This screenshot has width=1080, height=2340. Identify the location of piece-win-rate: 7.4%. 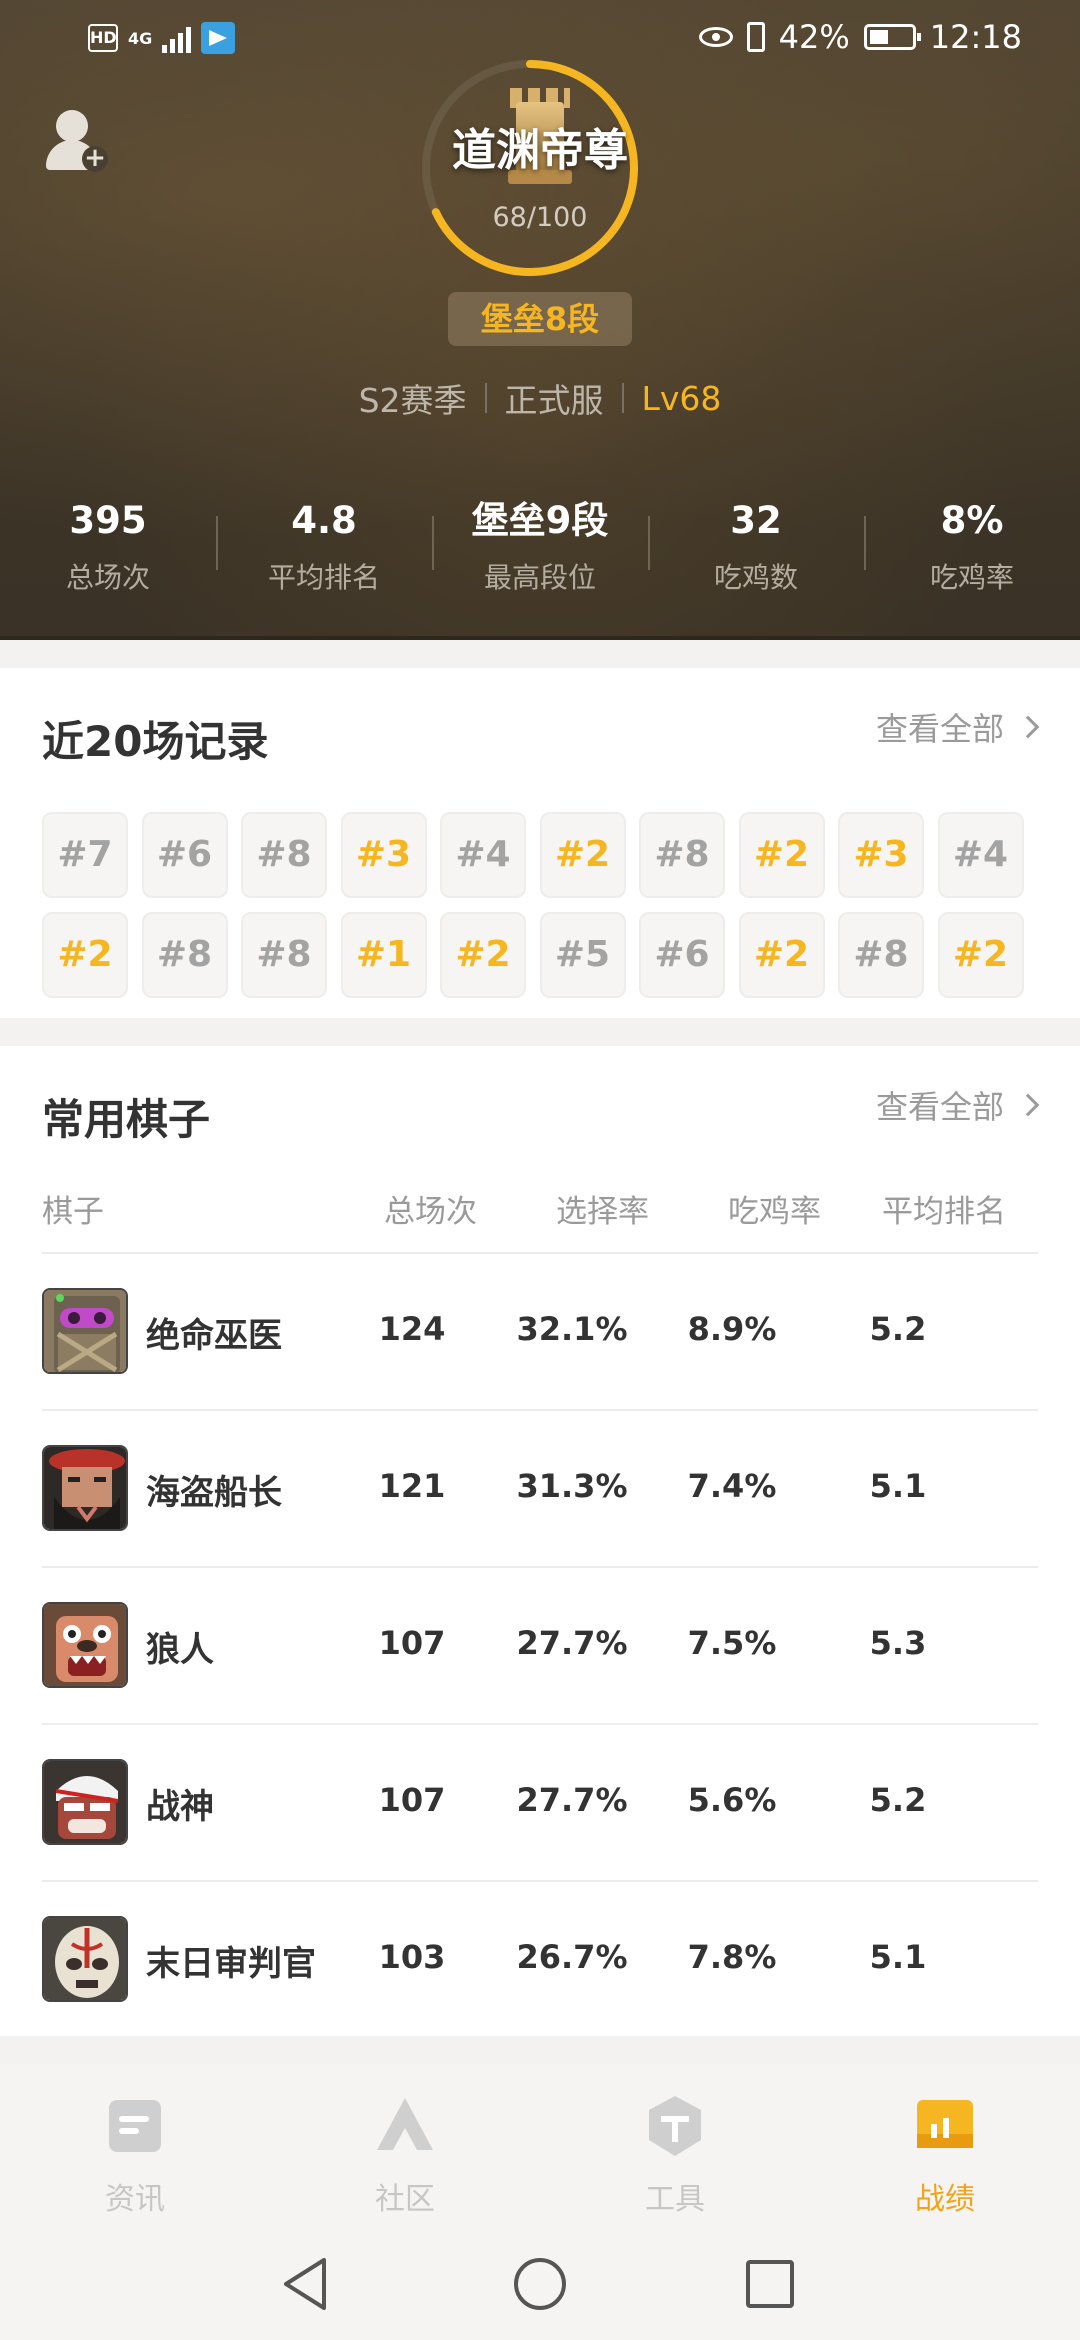
(732, 1486).